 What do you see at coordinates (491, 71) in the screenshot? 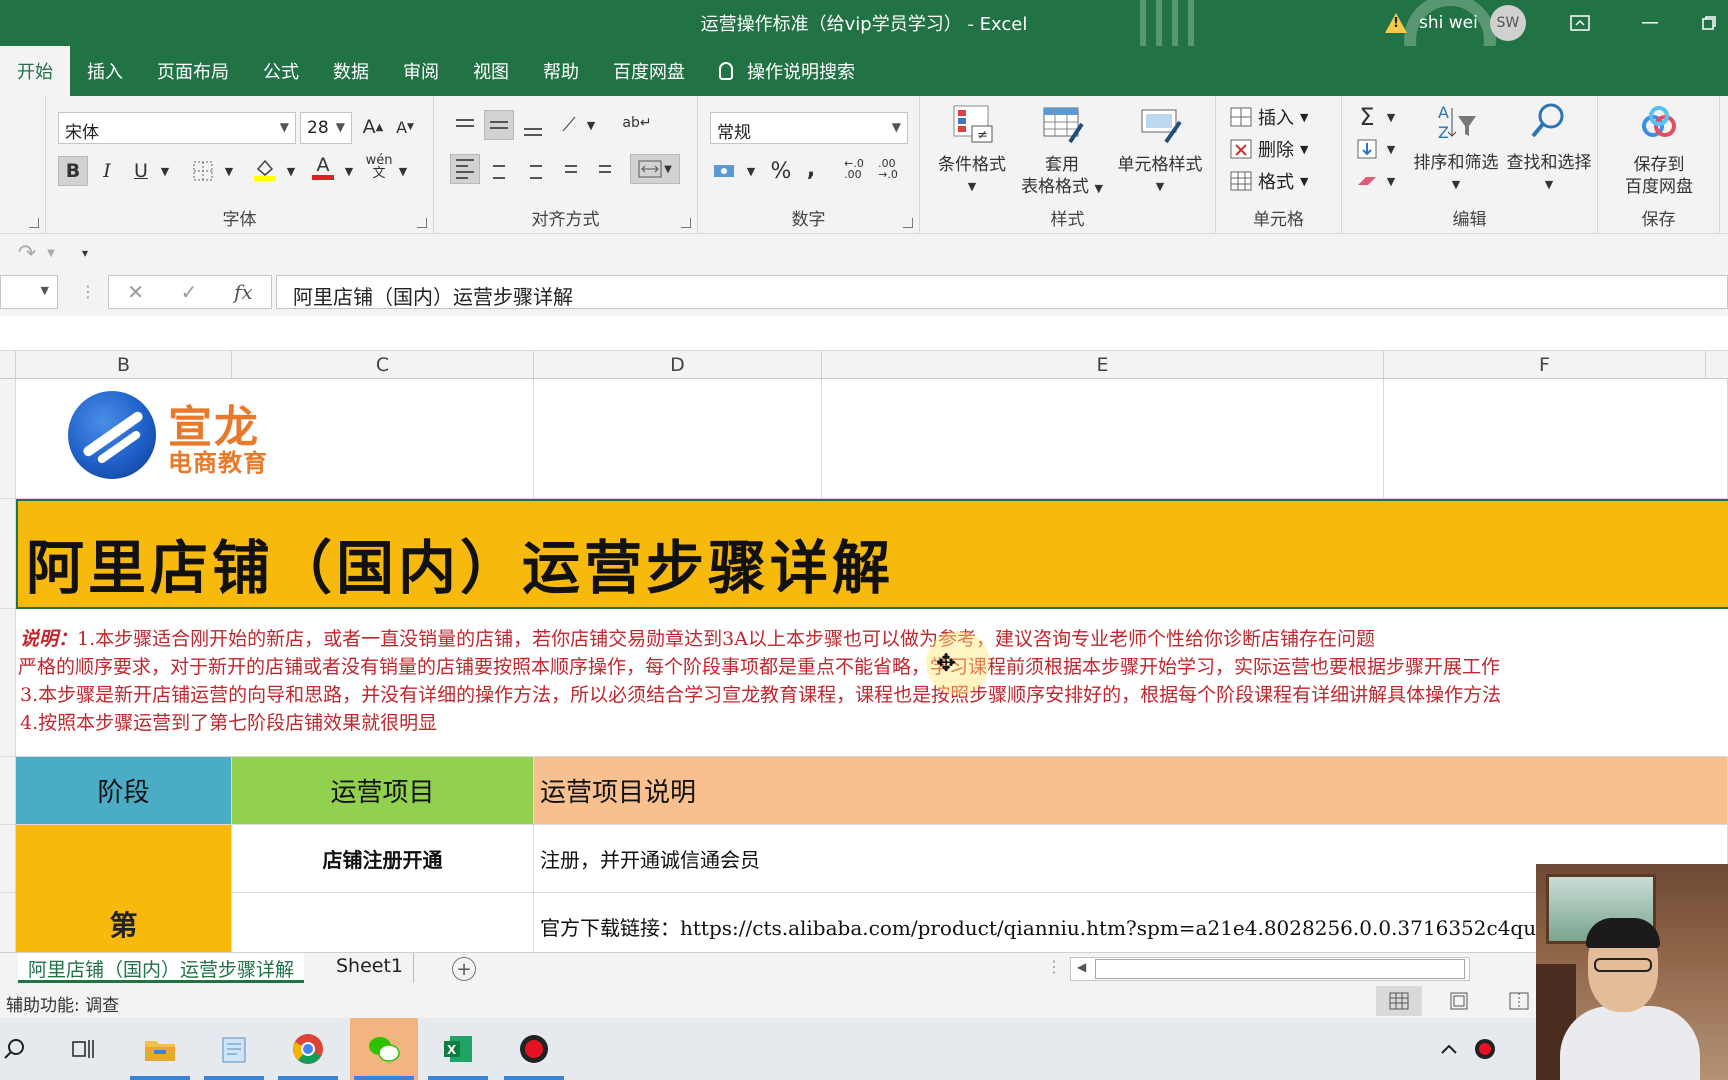
I see `tab-view: 视图` at bounding box center [491, 71].